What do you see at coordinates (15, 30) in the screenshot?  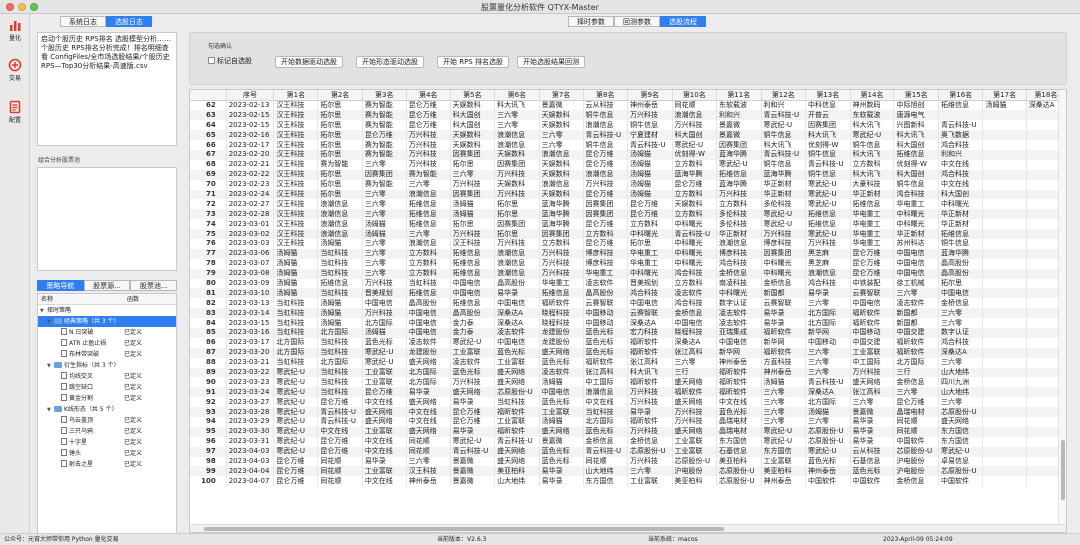 I see `toolbar-quant-button: 量化` at bounding box center [15, 30].